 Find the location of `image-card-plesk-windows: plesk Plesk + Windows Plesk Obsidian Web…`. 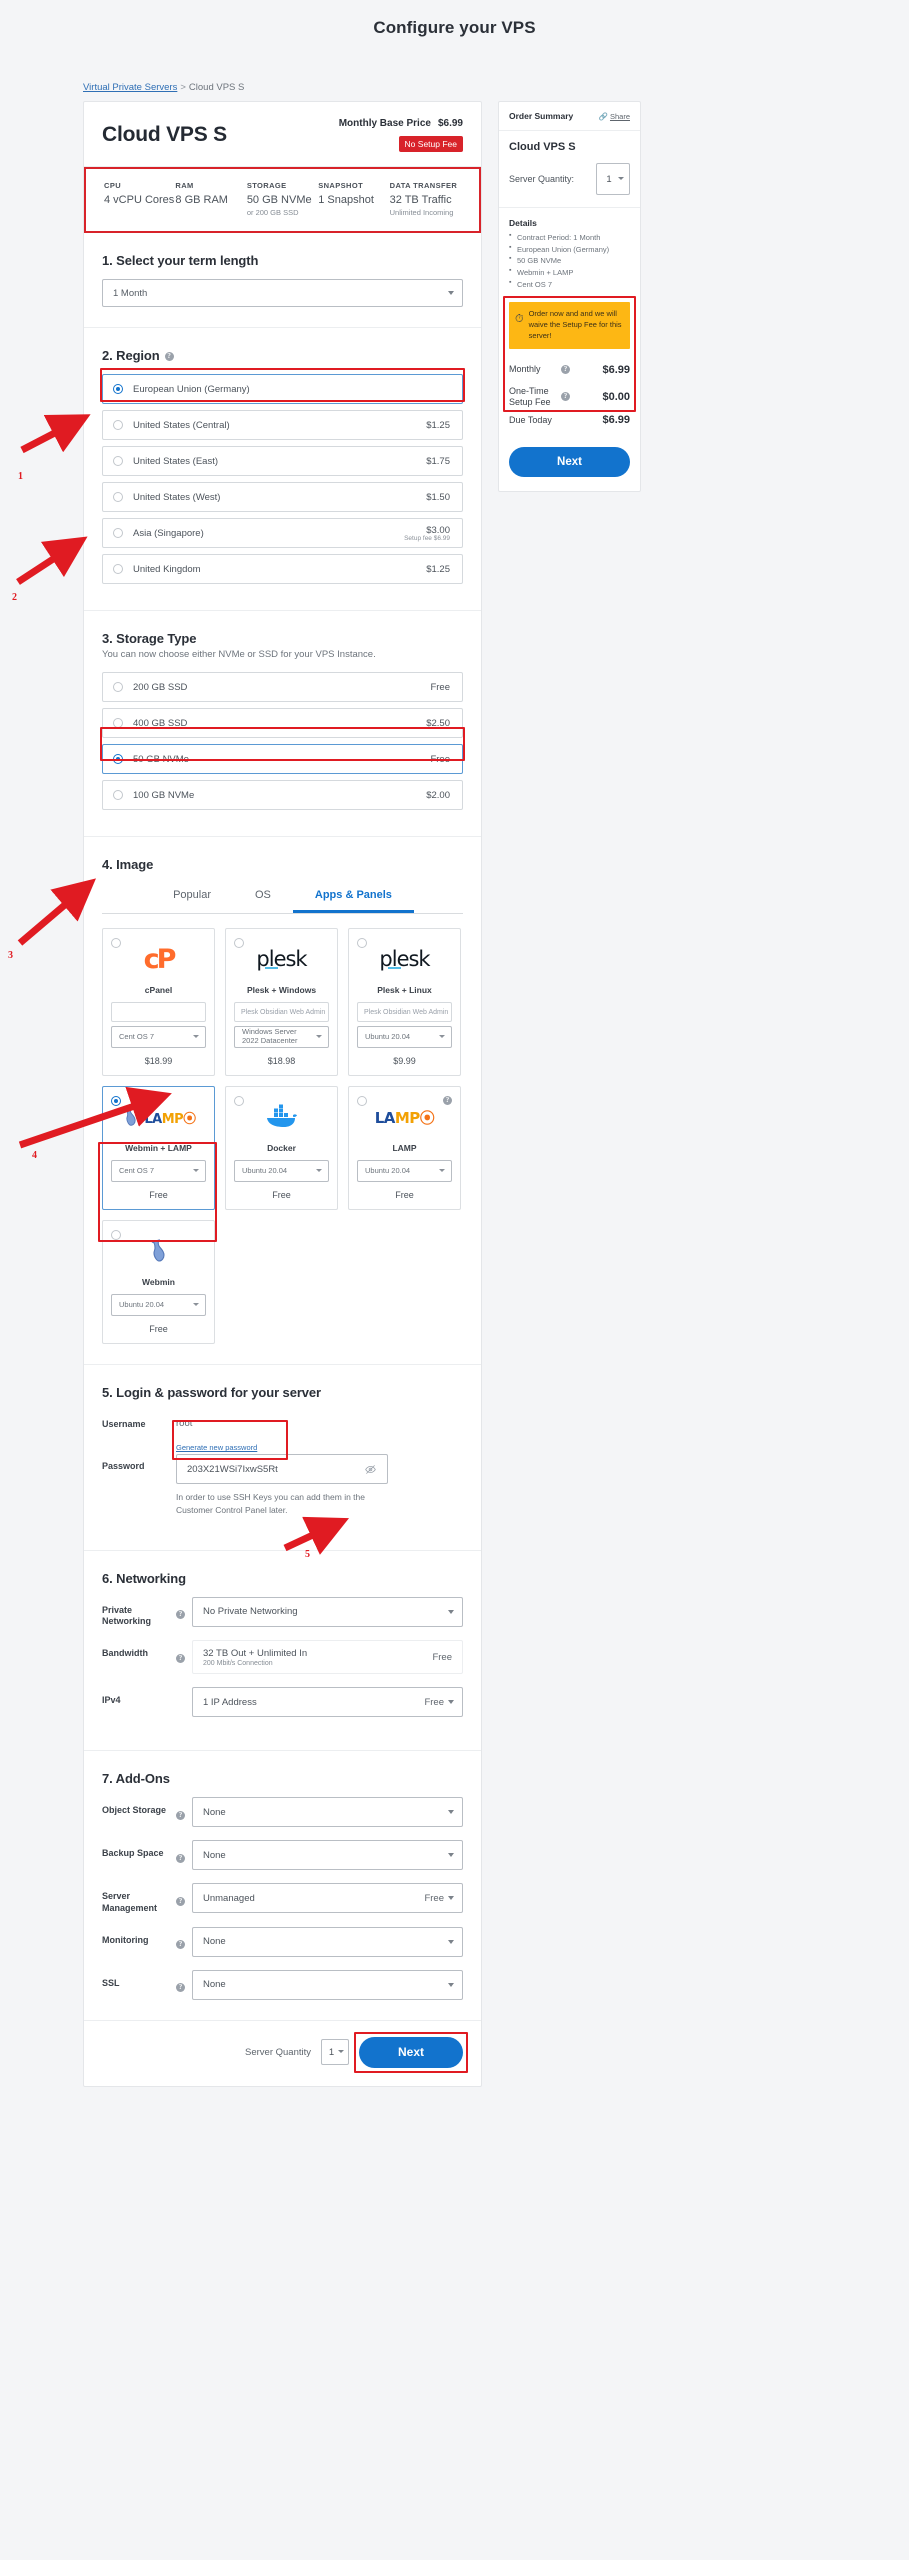

image-card-plesk-windows: plesk Plesk + Windows Plesk Obsidian Web… is located at coordinates (281, 1002).